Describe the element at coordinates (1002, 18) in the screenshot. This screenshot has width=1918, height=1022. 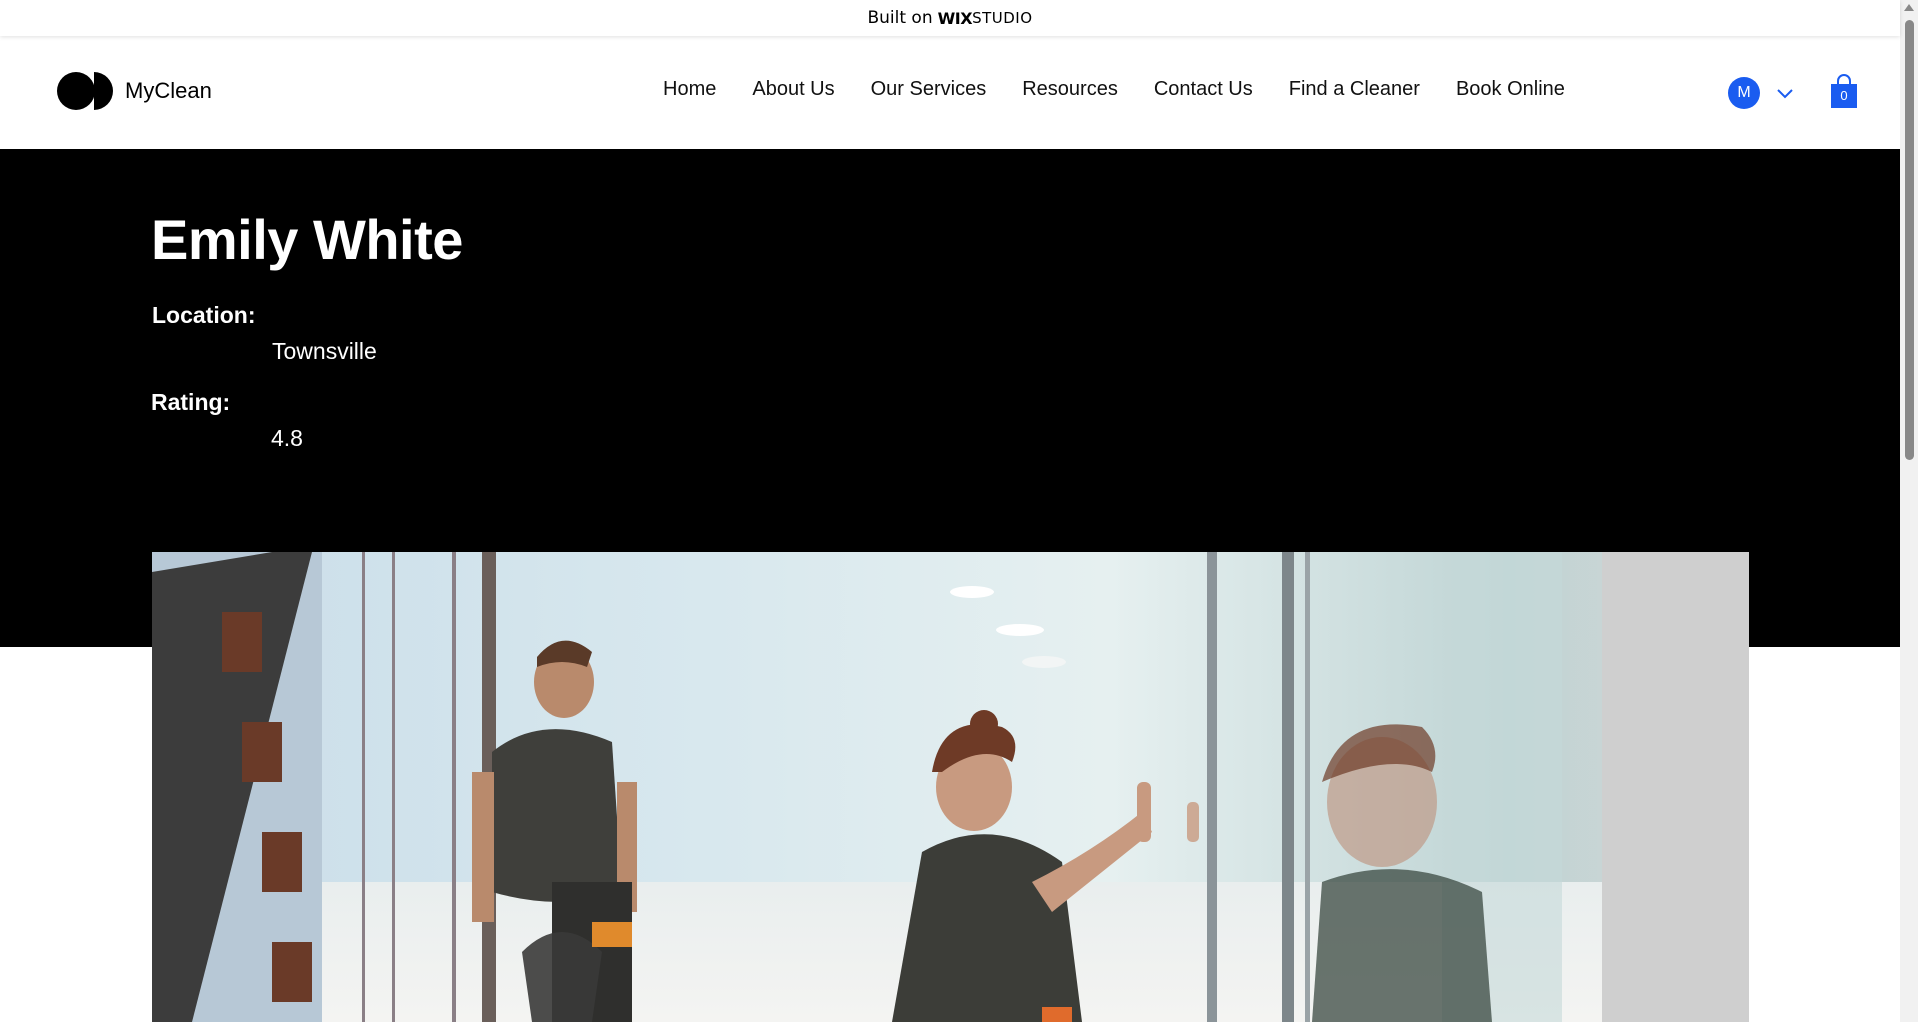
I see `studio-text: STUDIO` at that location.